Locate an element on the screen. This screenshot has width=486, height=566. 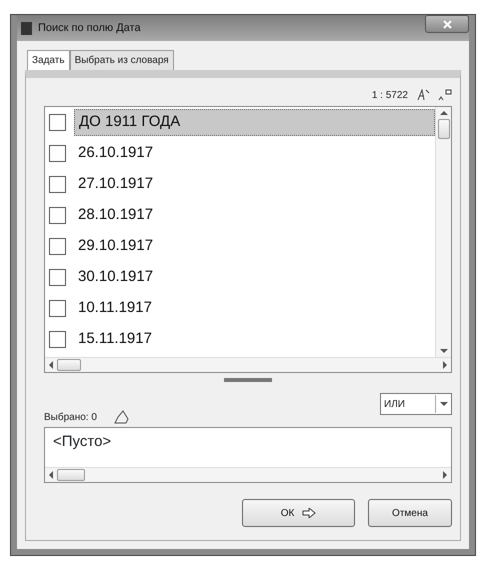
scroll-down-icon is located at coordinates (444, 351).